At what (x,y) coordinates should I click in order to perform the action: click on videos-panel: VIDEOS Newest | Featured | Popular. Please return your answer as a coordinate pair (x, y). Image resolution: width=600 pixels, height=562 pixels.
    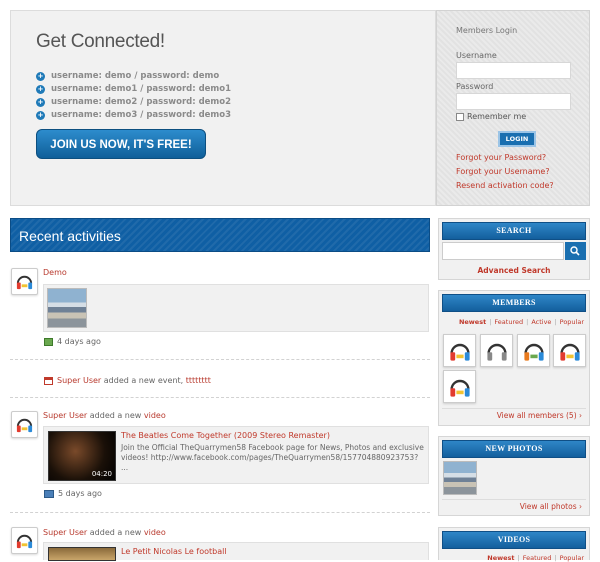
    Looking at the image, I should click on (514, 544).